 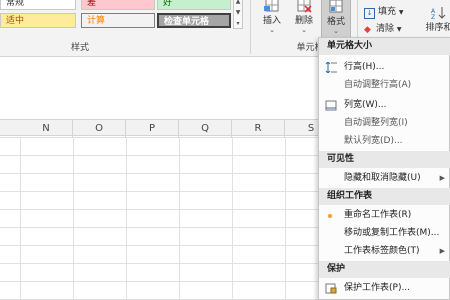 I want to click on format-label: 格式, so click(x=335, y=22).